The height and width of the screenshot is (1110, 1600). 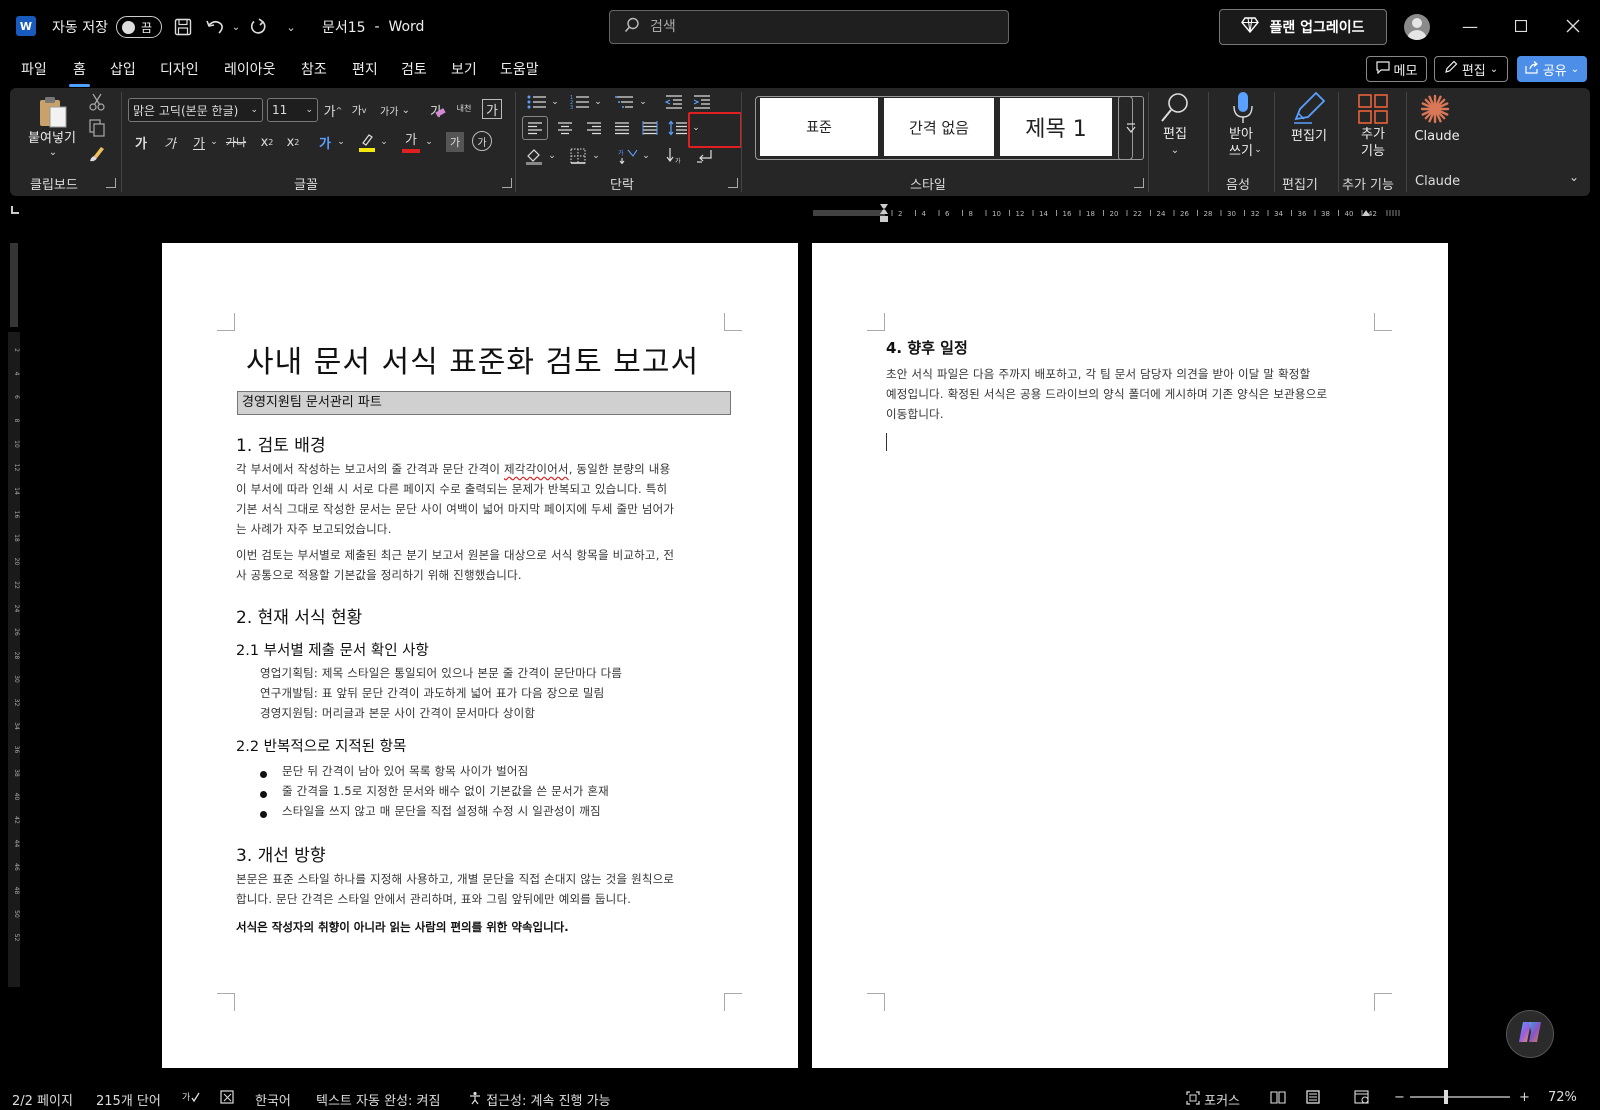 I want to click on page-count: 2/2 페이지, so click(x=42, y=1099).